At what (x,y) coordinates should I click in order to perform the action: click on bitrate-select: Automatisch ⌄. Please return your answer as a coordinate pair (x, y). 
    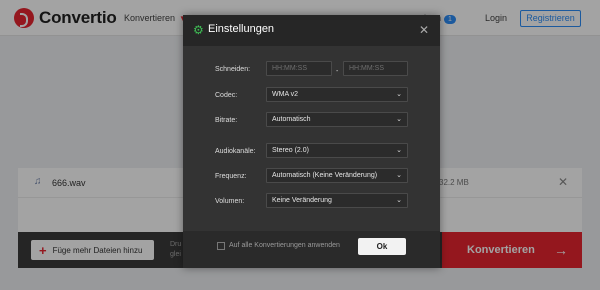
    Looking at the image, I should click on (337, 119).